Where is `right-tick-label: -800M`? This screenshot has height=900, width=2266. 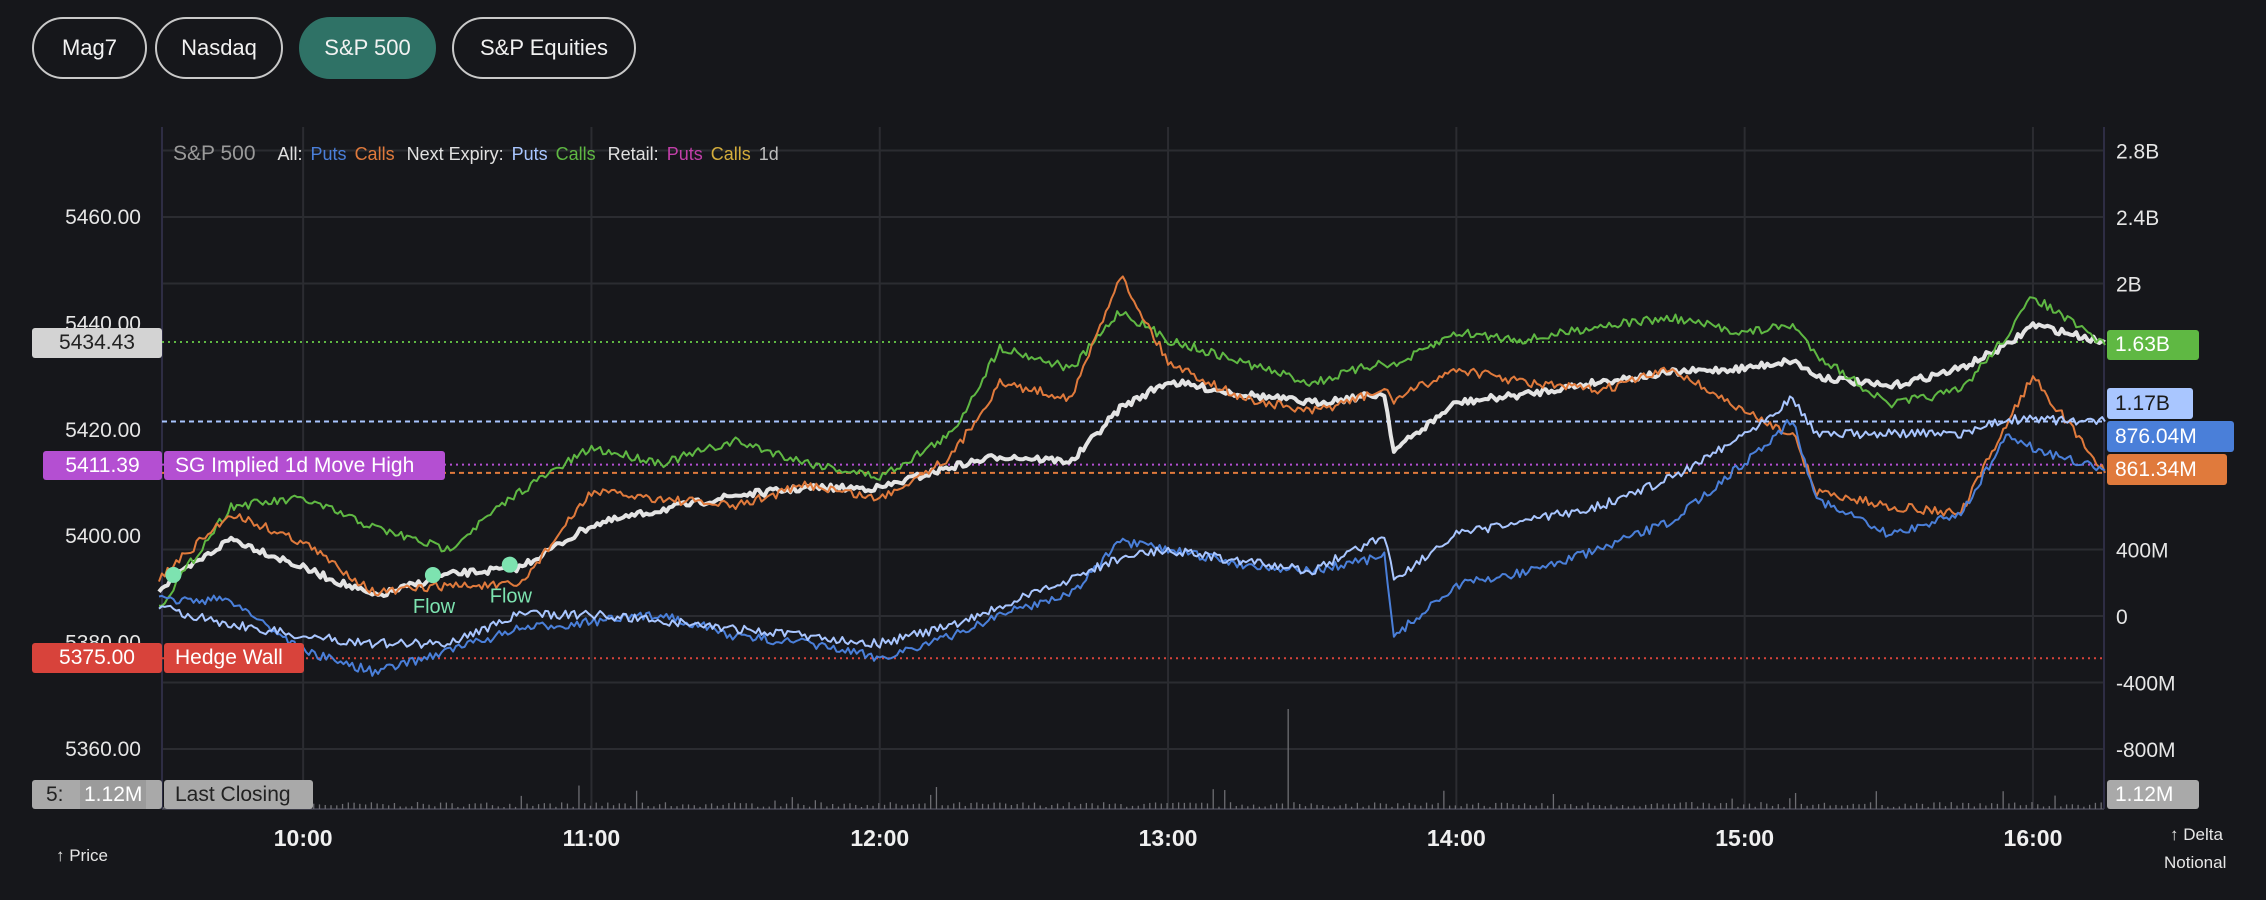
right-tick-label: -800M is located at coordinates (2146, 750).